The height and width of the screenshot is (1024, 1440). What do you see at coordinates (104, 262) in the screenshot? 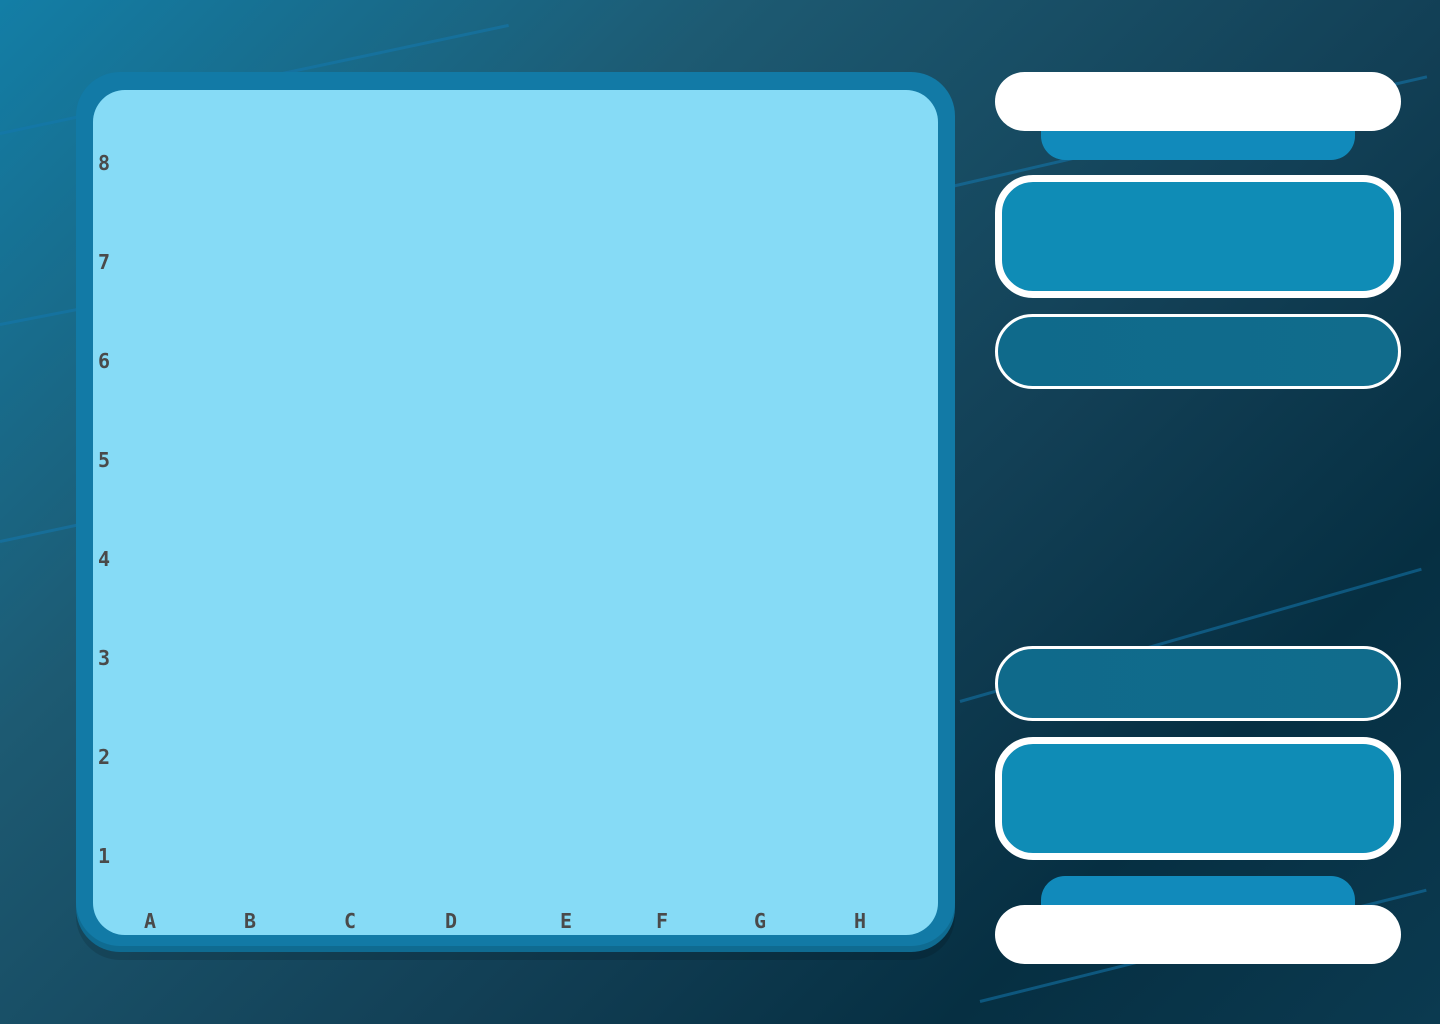
I see `rank-label: 7` at bounding box center [104, 262].